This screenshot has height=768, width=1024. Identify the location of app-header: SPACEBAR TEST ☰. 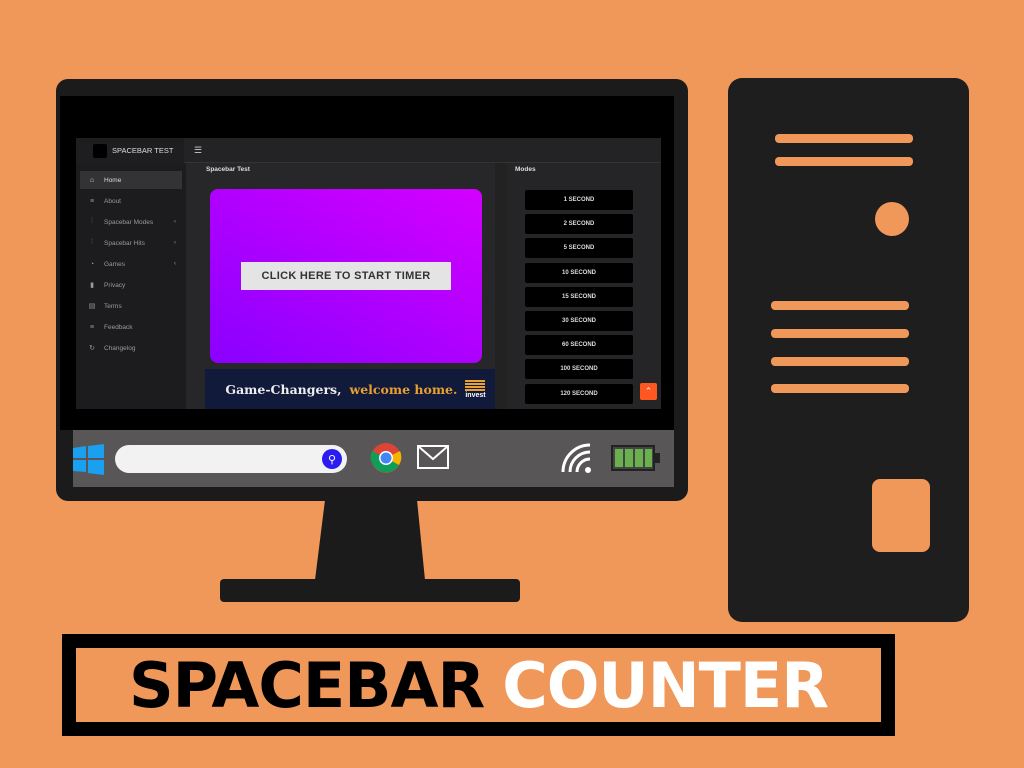
(368, 150).